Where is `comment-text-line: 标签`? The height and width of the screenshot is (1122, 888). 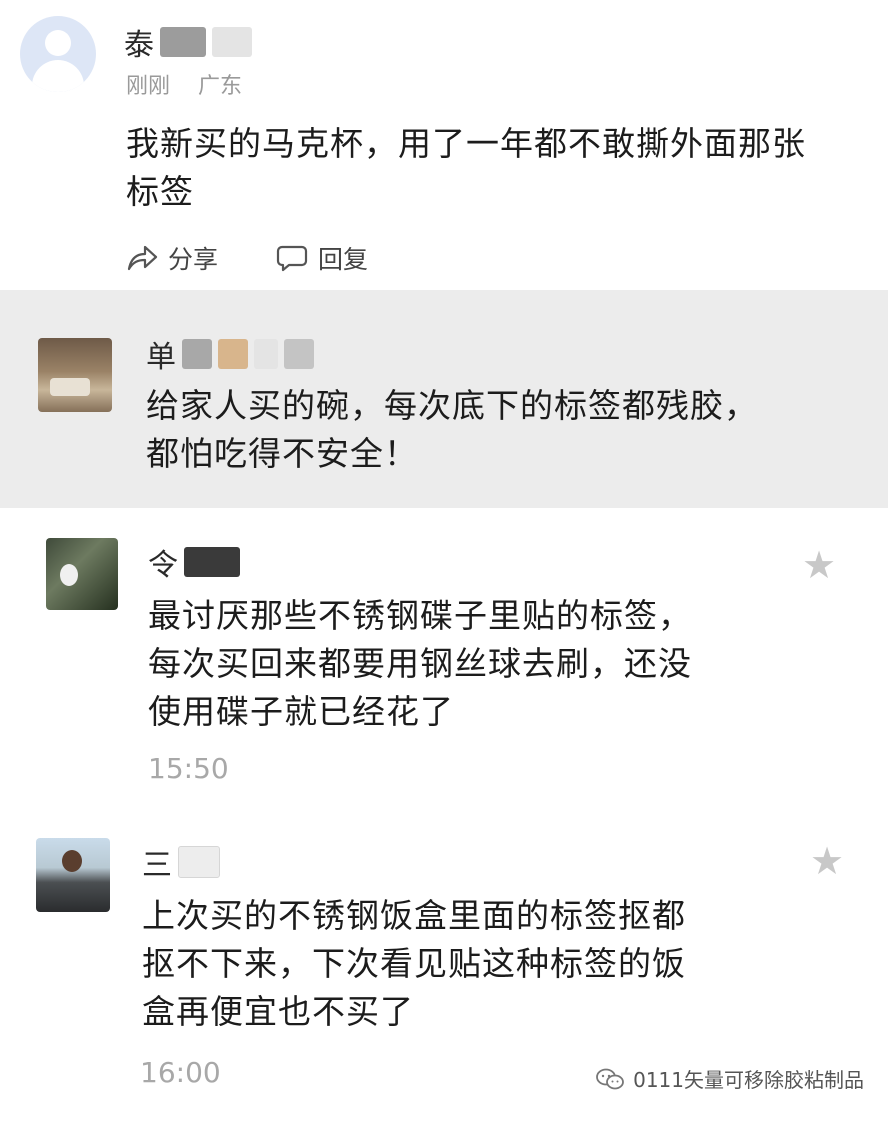 comment-text-line: 标签 is located at coordinates (160, 191).